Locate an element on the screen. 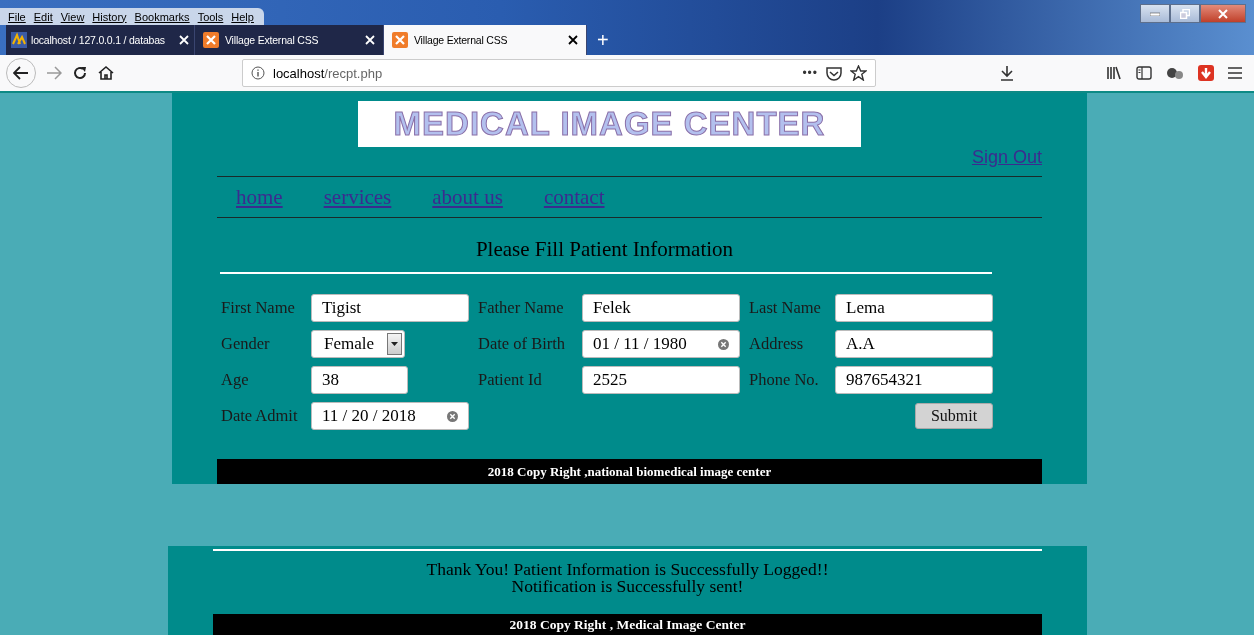 Image resolution: width=1254 pixels, height=635 pixels. field-label: Last Name is located at coordinates (785, 308).